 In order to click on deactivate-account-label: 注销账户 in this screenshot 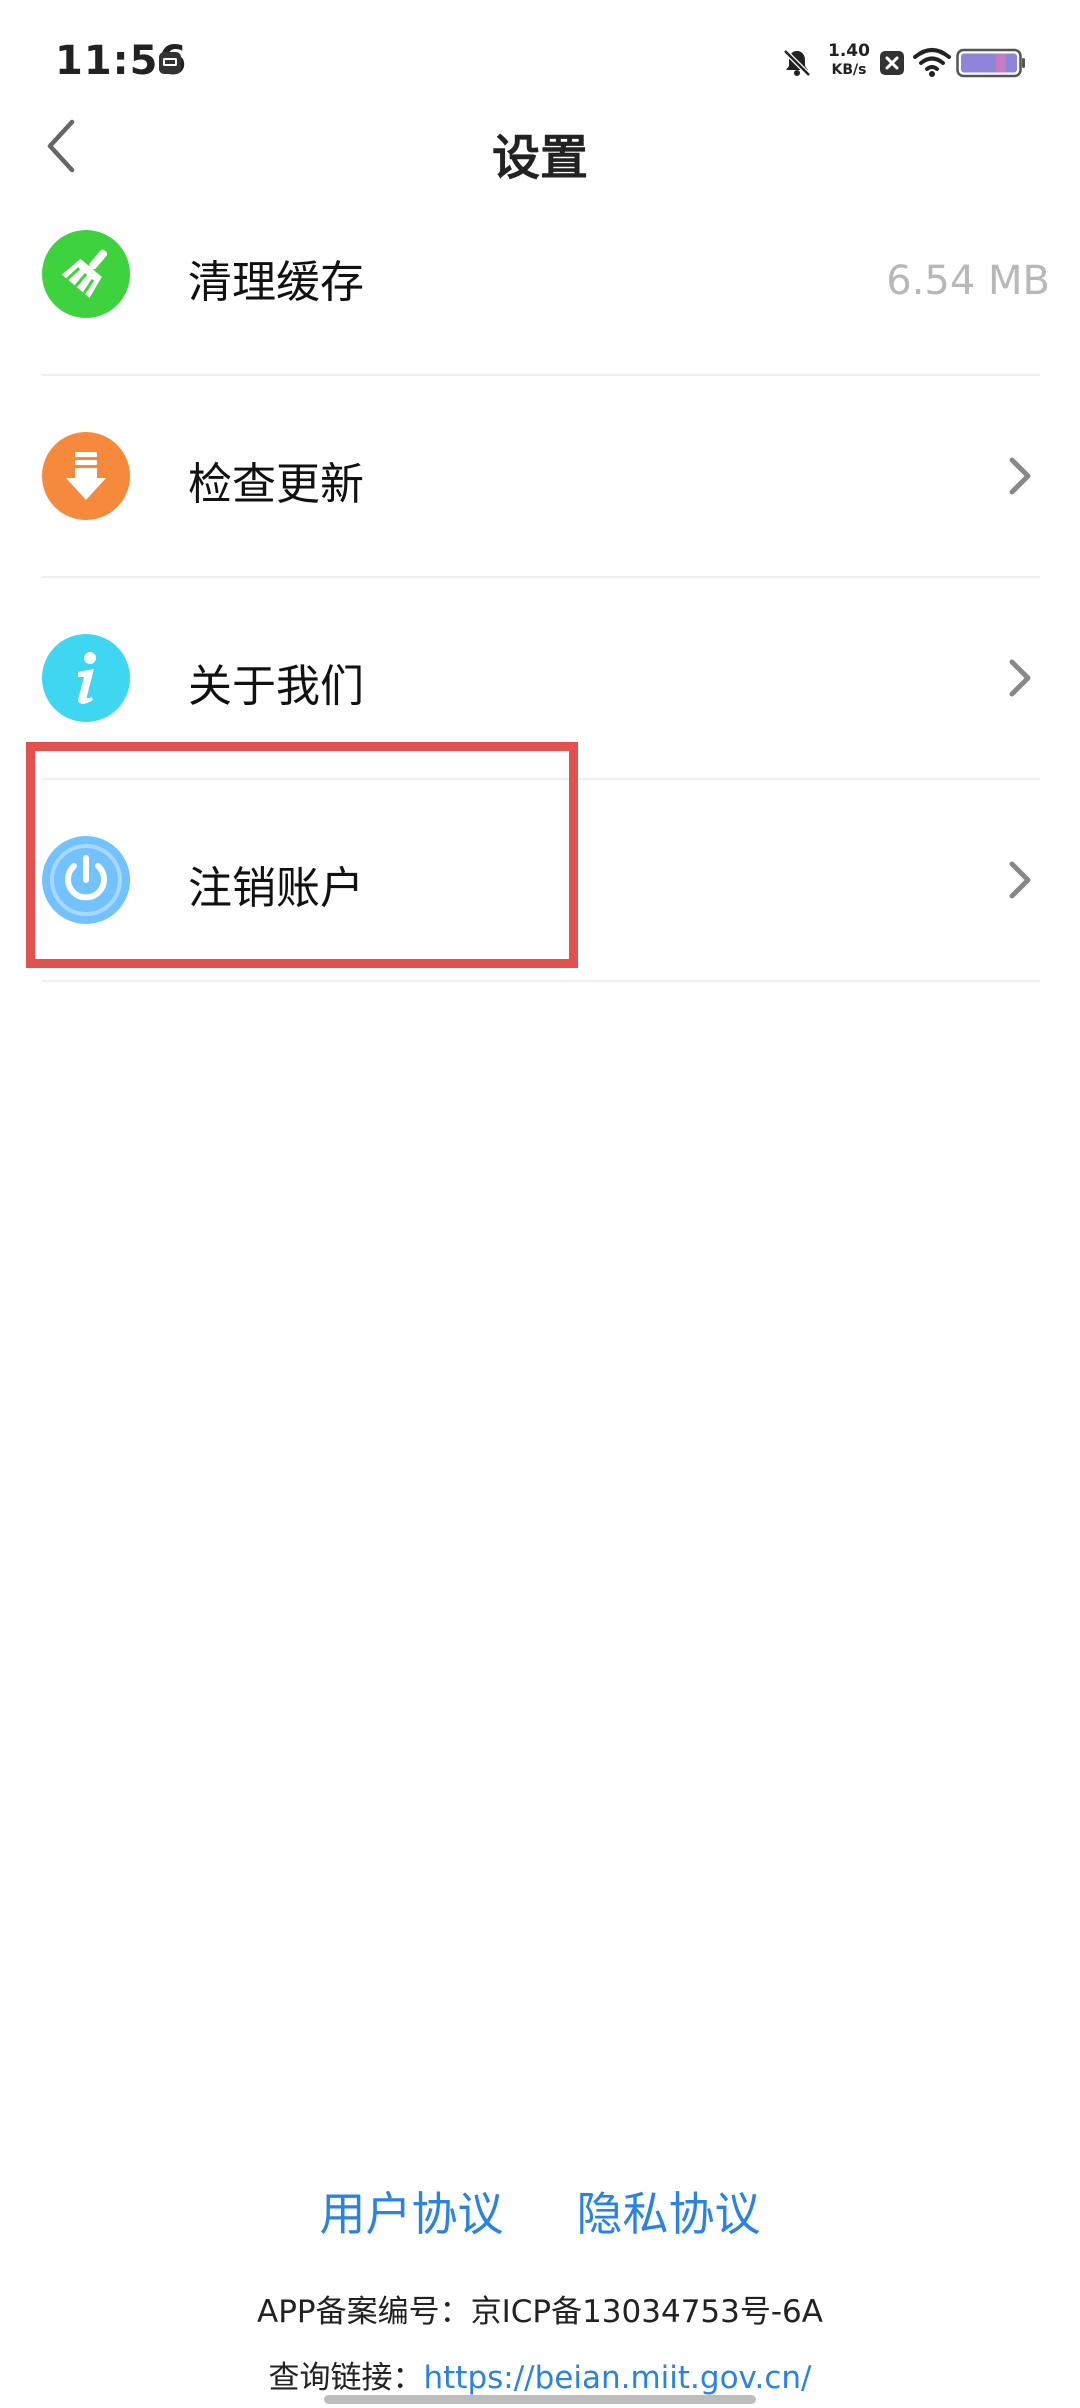, I will do `click(276, 888)`.